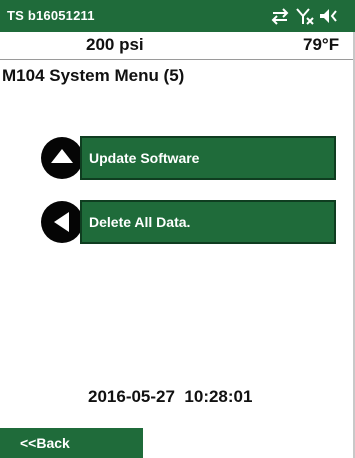 This screenshot has height=458, width=355. What do you see at coordinates (51, 15) in the screenshot?
I see `device-id: TS b16051211` at bounding box center [51, 15].